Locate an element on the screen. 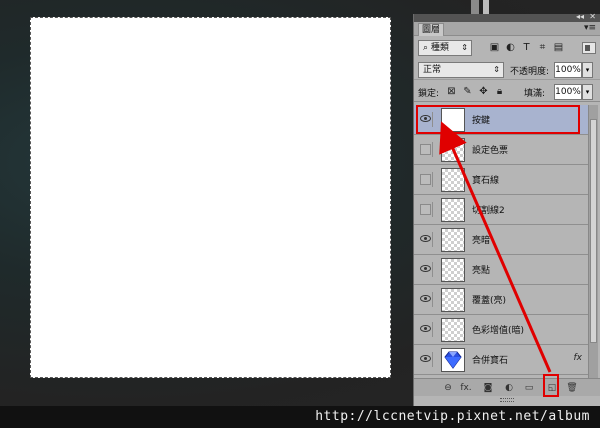 The image size is (600, 428). watermark-url: http://lccnetvip.pixnet.net/album is located at coordinates (452, 416).